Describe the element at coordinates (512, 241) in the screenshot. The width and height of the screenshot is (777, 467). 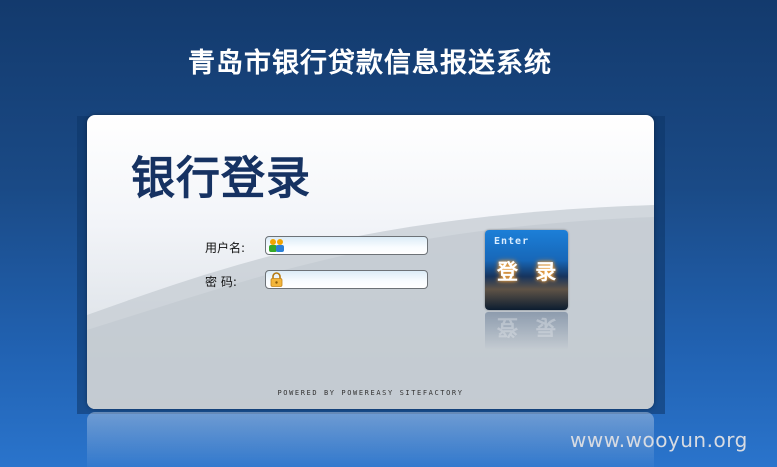
I see `login-button-enter-text: Enter` at that location.